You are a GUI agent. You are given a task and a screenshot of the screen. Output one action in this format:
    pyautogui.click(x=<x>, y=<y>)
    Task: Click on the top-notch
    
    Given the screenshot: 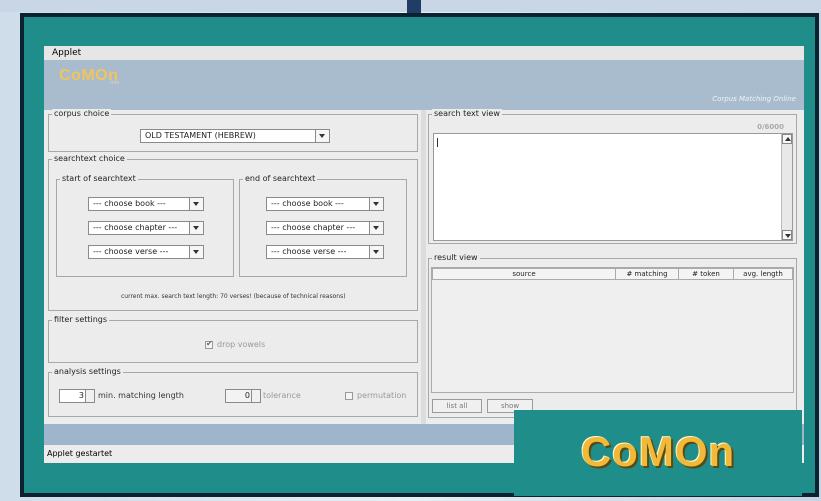 What is the action you would take?
    pyautogui.click(x=414, y=7)
    